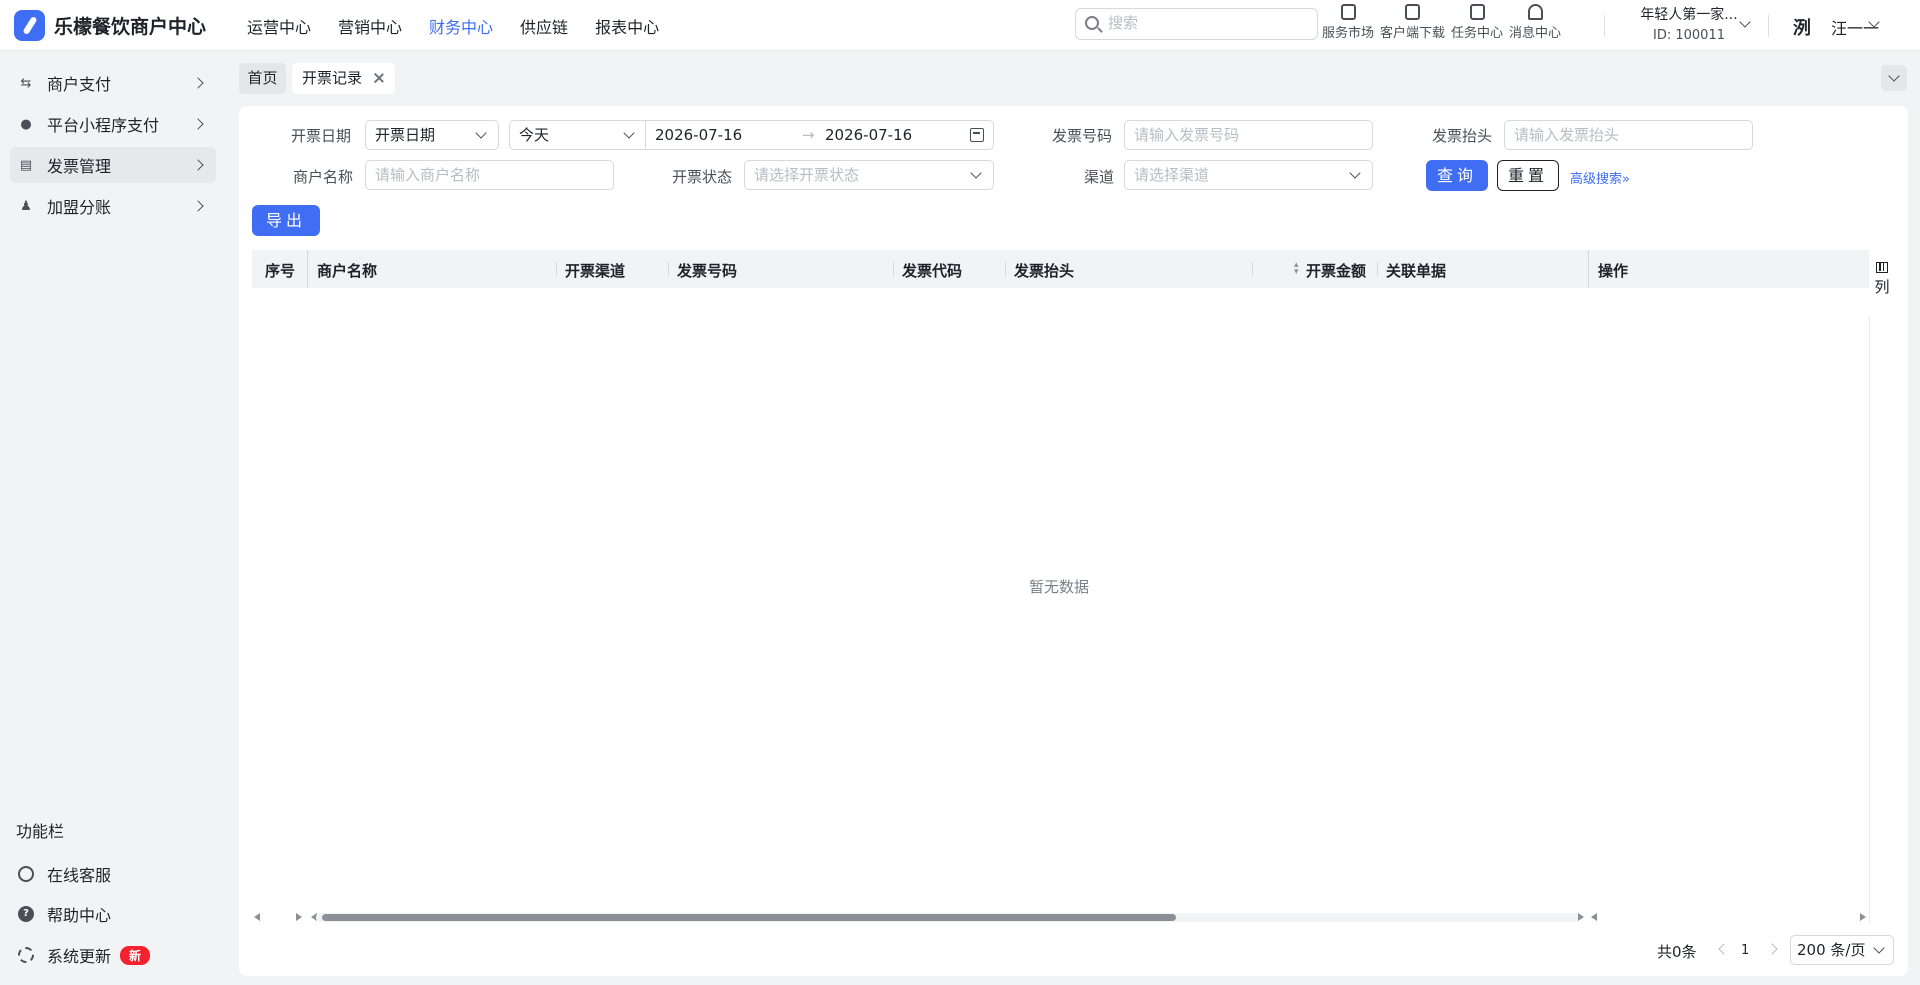 This screenshot has width=1920, height=985. What do you see at coordinates (79, 956) in the screenshot?
I see `system-update-label: 系统更新` at bounding box center [79, 956].